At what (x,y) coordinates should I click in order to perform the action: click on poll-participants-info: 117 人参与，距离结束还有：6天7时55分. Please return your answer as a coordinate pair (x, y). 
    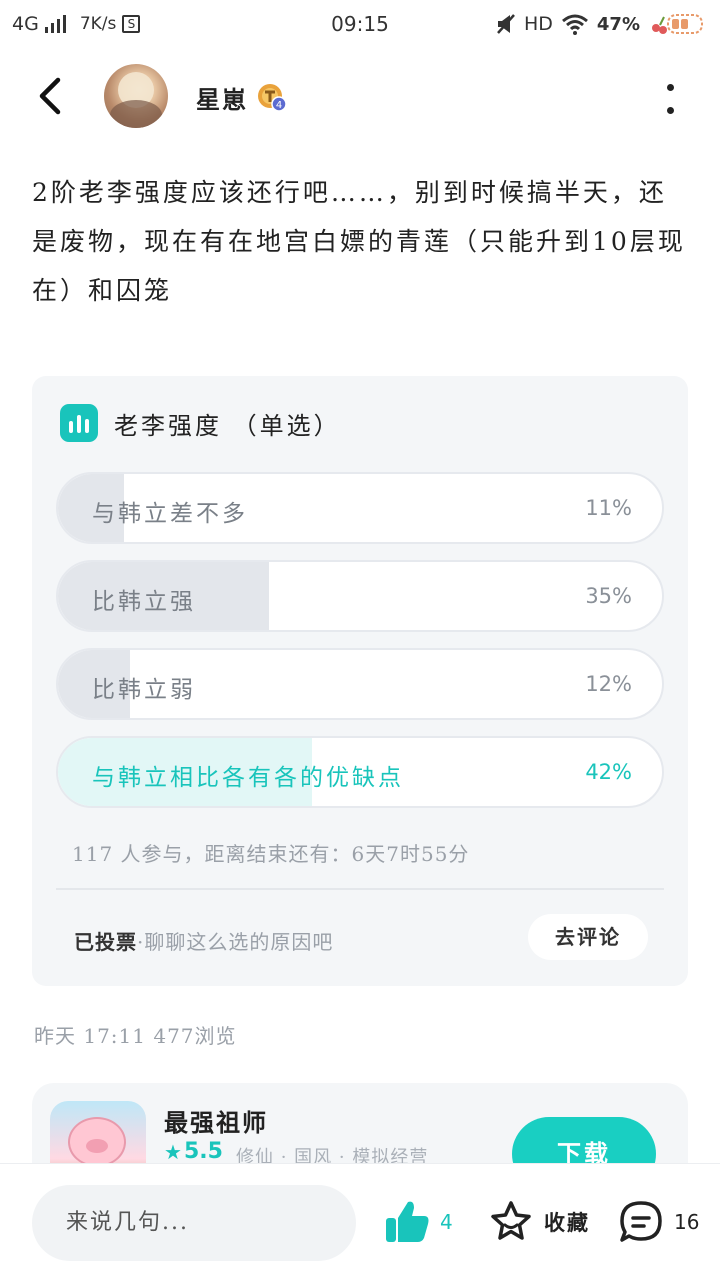
    Looking at the image, I should click on (271, 854).